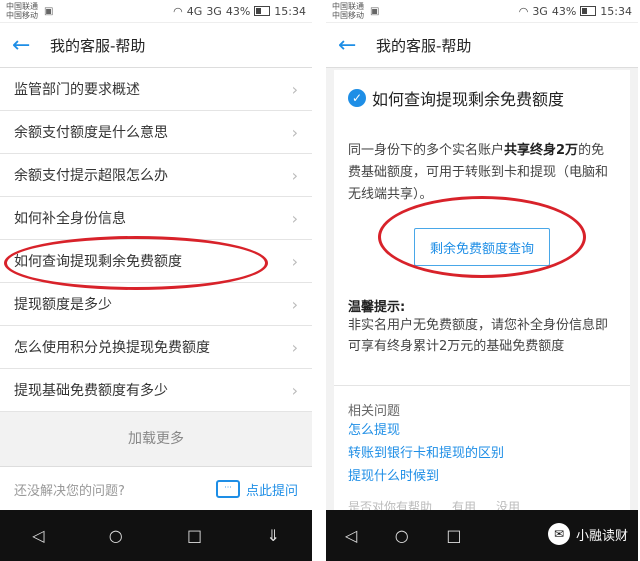 This screenshot has width=640, height=561. I want to click on status-bar: 中国联通 中国移动 ▣ ◠ 3G 43% 15:34, so click(482, 11).